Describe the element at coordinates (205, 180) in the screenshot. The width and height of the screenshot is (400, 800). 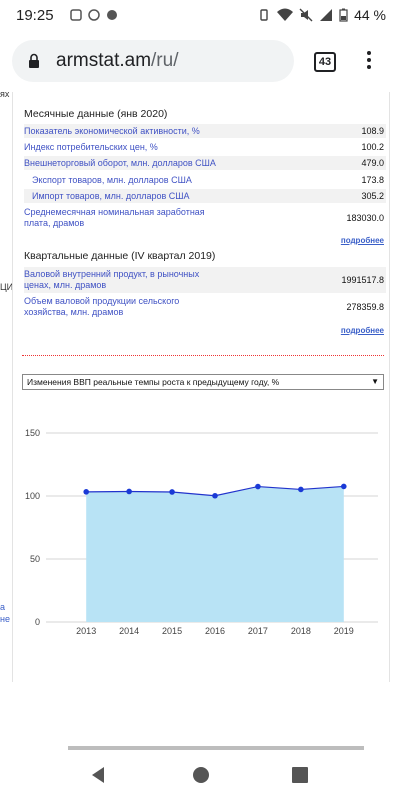
I see `table-row: Экспорт товаров, млн. долларов США 173.8` at that location.